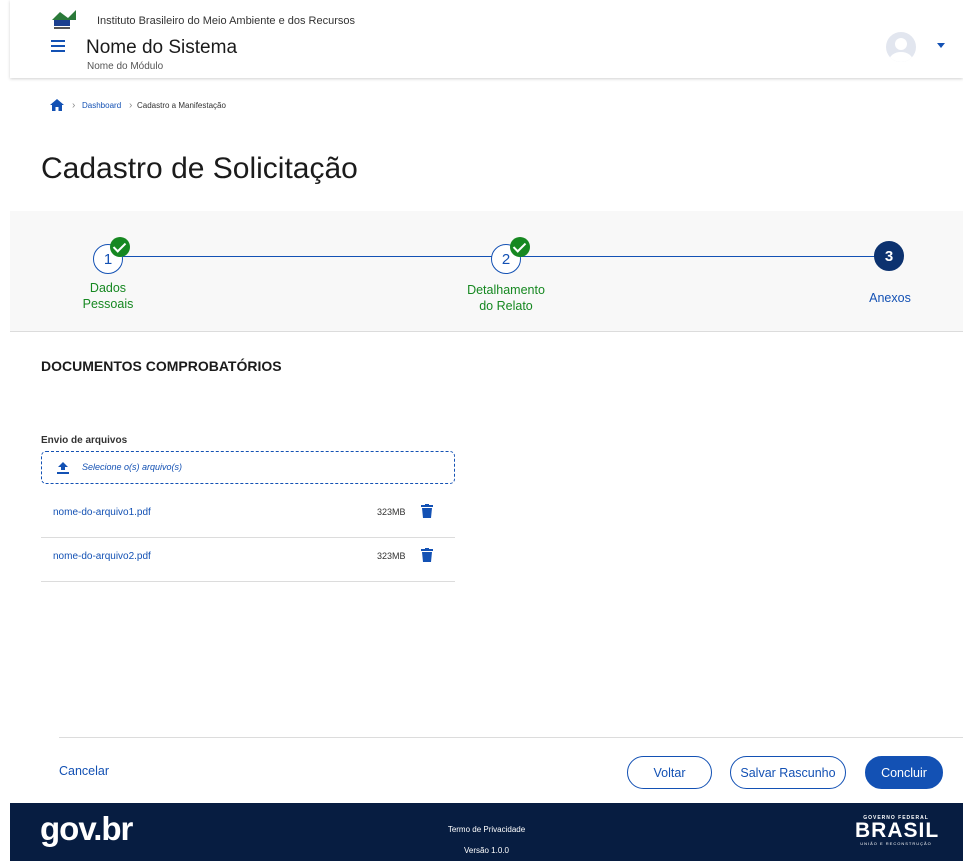 This screenshot has width=963, height=861. Describe the element at coordinates (890, 298) in the screenshot. I see `step-3-label: Anexos` at that location.